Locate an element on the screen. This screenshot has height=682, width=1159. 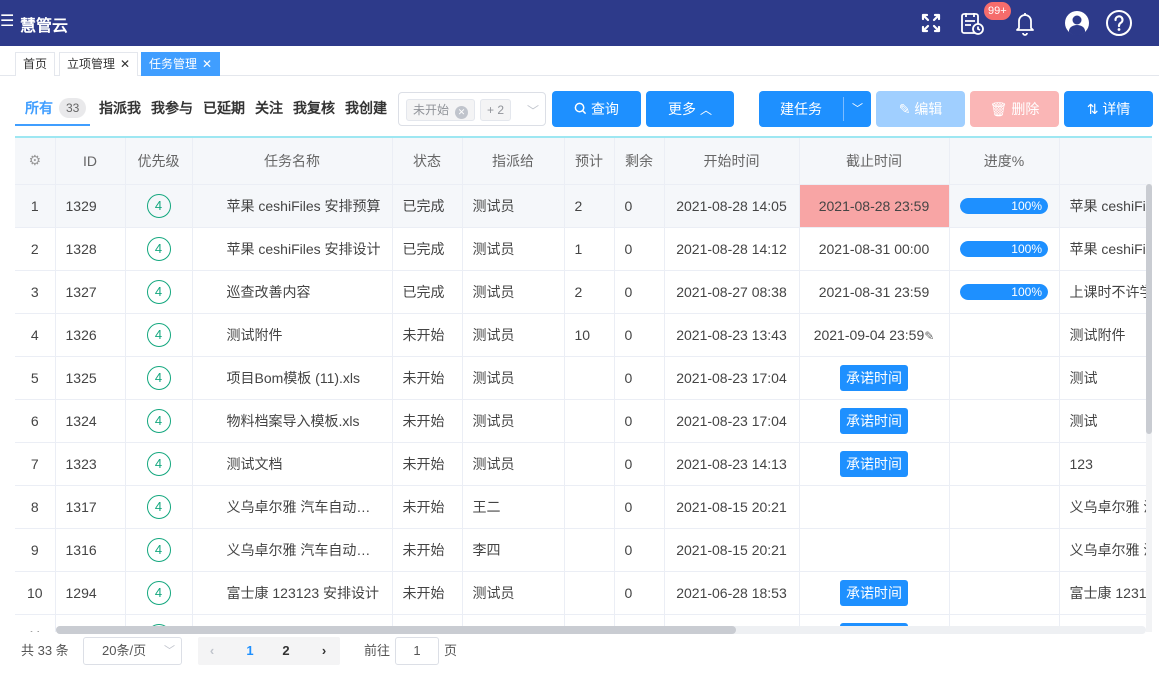
tag-label: 首页 is located at coordinates (35, 64).